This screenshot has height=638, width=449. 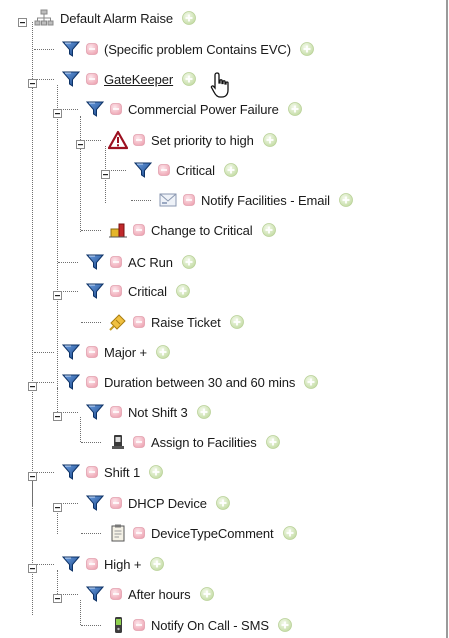 I want to click on tree-node-commercial-power-failure: Commercial Power Failure, so click(x=194, y=109).